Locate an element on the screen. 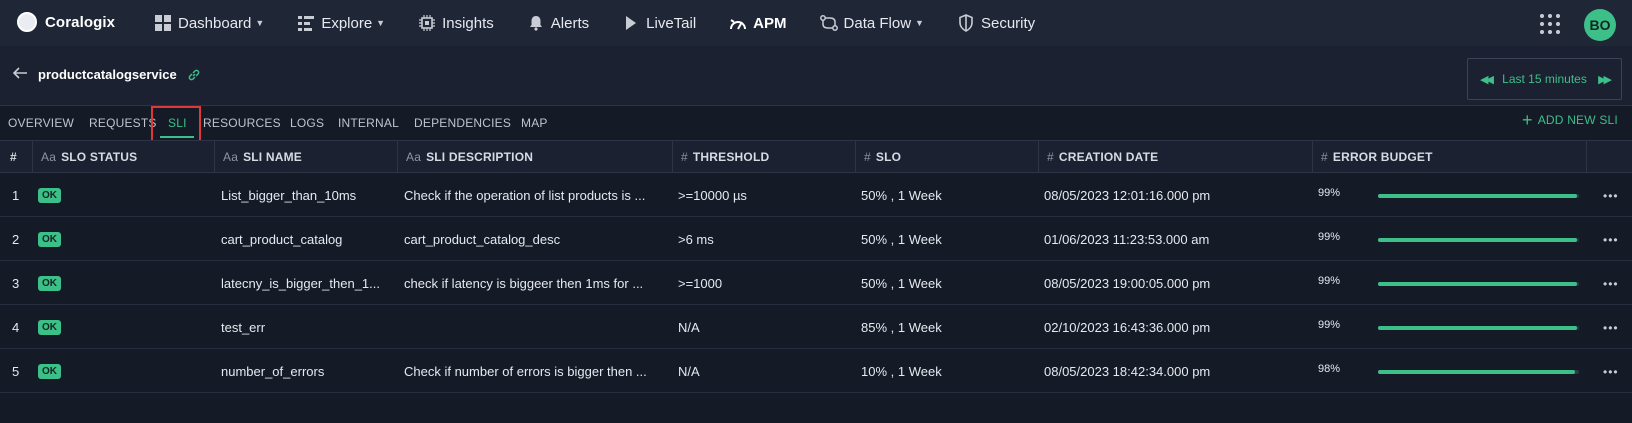 This screenshot has width=1632, height=423. tab-logs: LOGS is located at coordinates (307, 123).